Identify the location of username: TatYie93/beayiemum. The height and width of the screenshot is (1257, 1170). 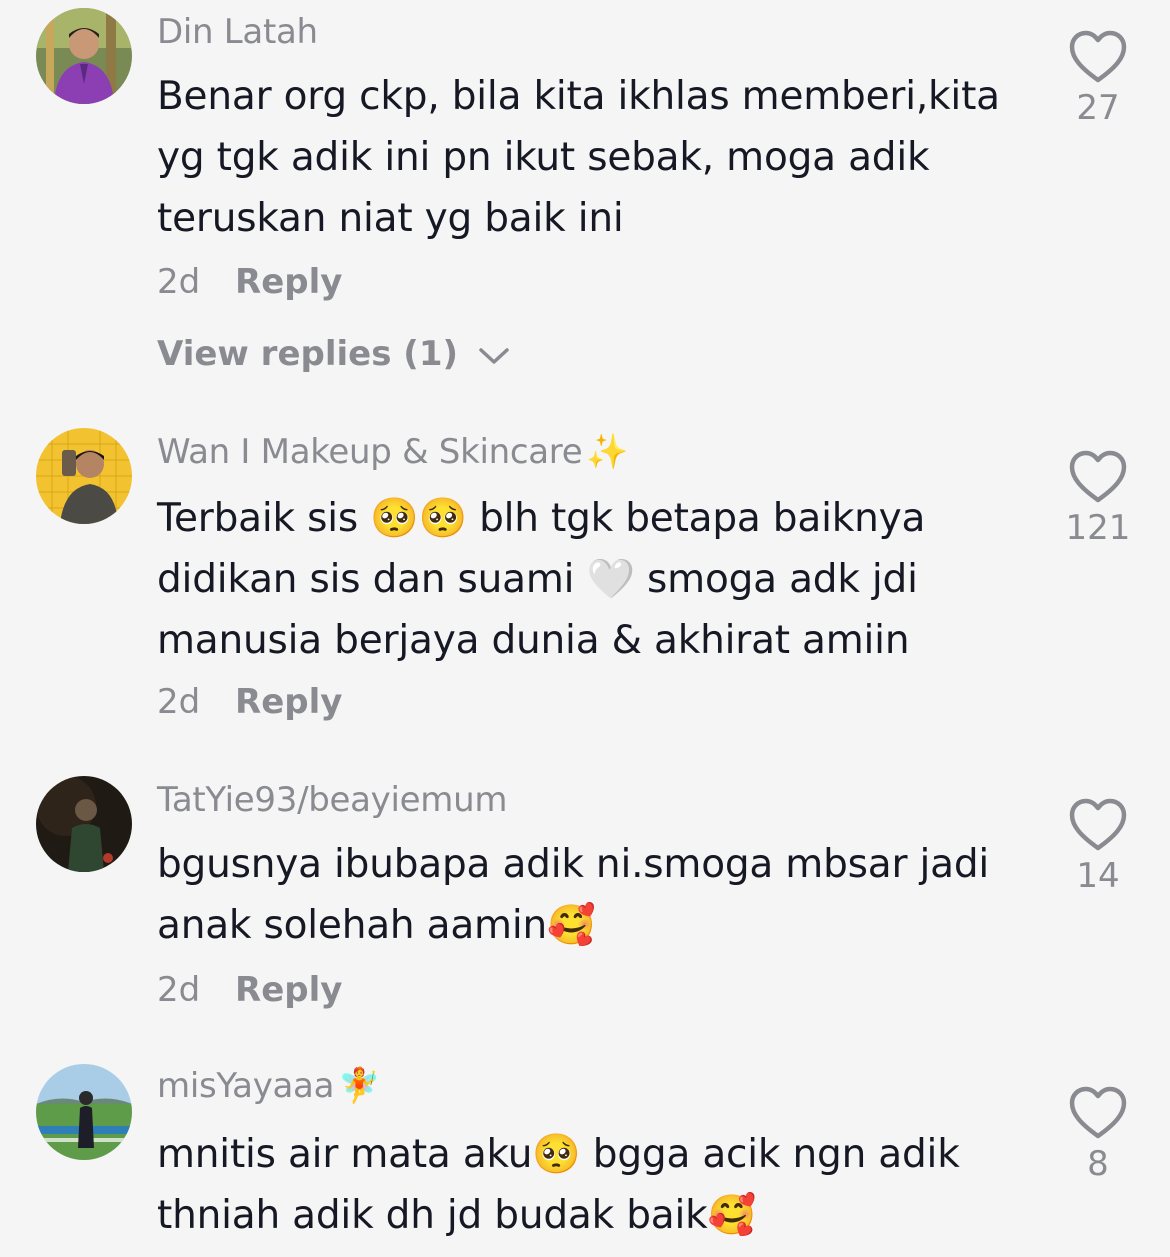
(332, 800).